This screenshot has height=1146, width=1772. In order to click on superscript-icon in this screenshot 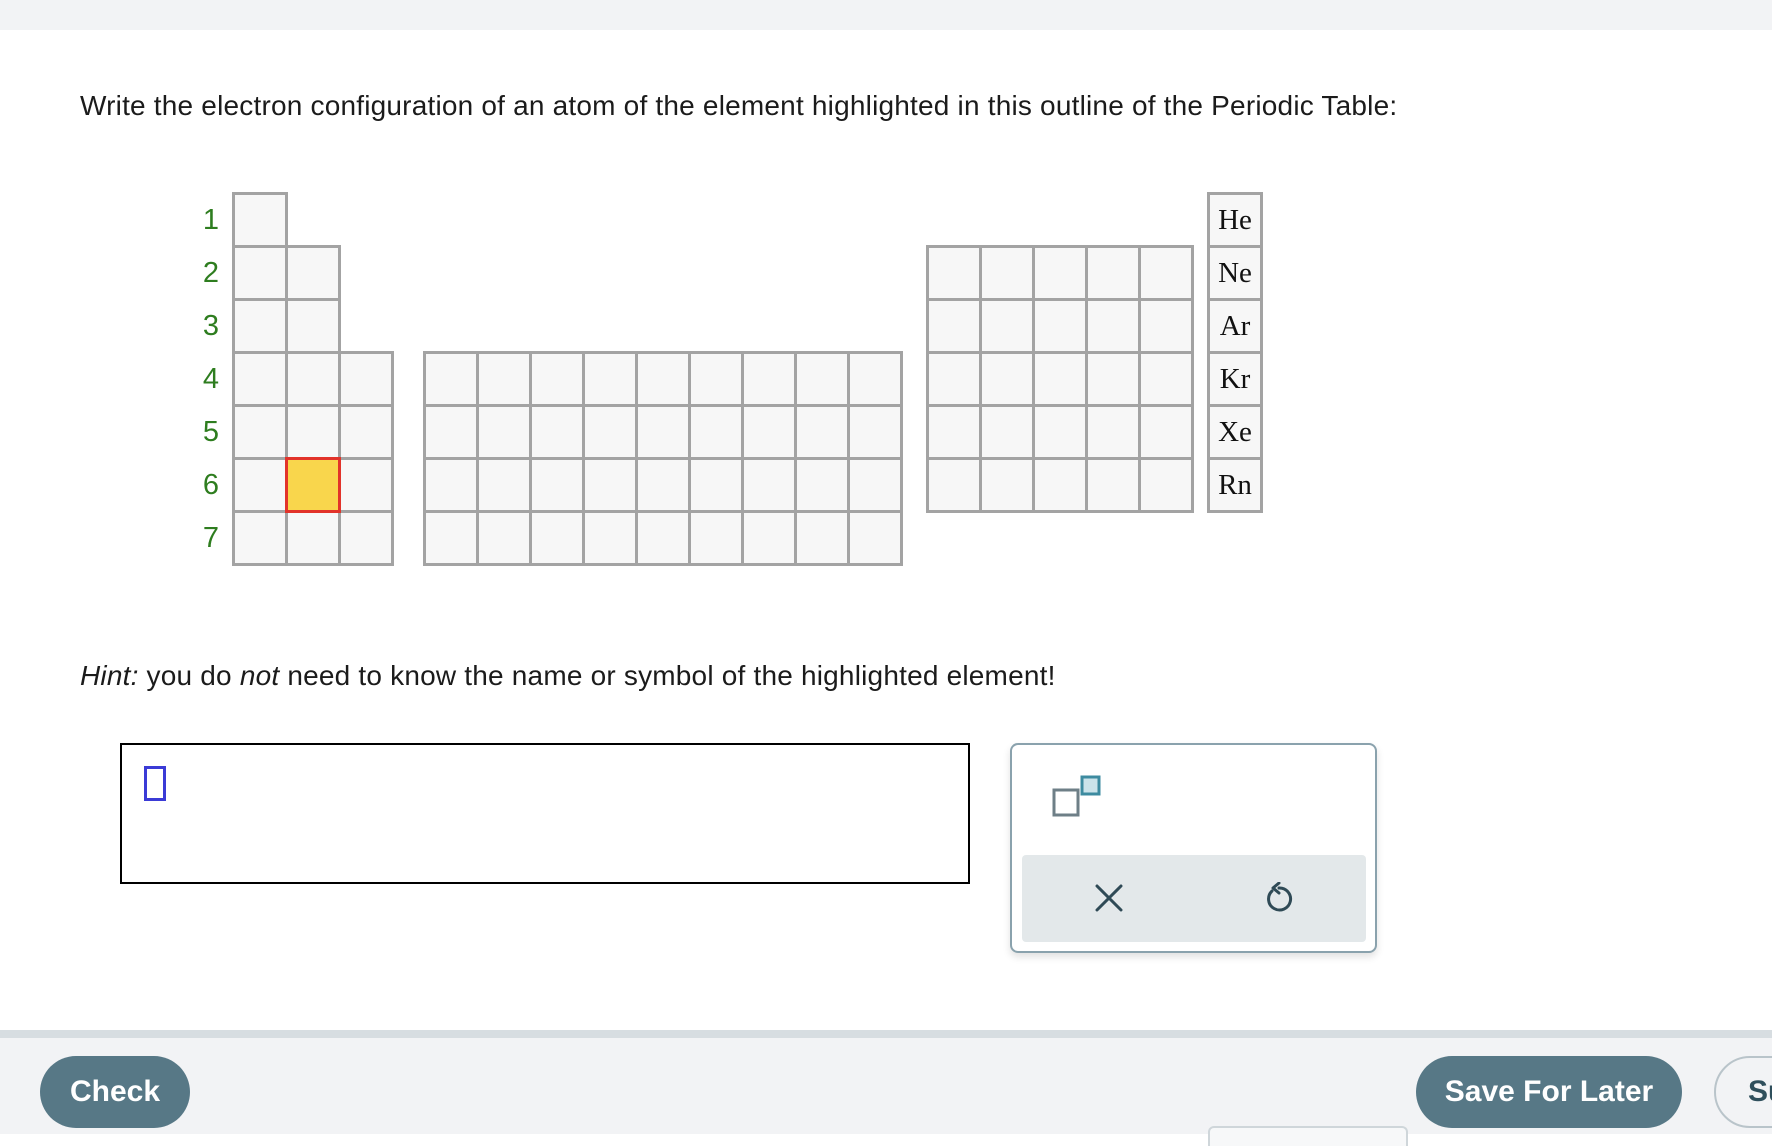, I will do `click(1076, 796)`.